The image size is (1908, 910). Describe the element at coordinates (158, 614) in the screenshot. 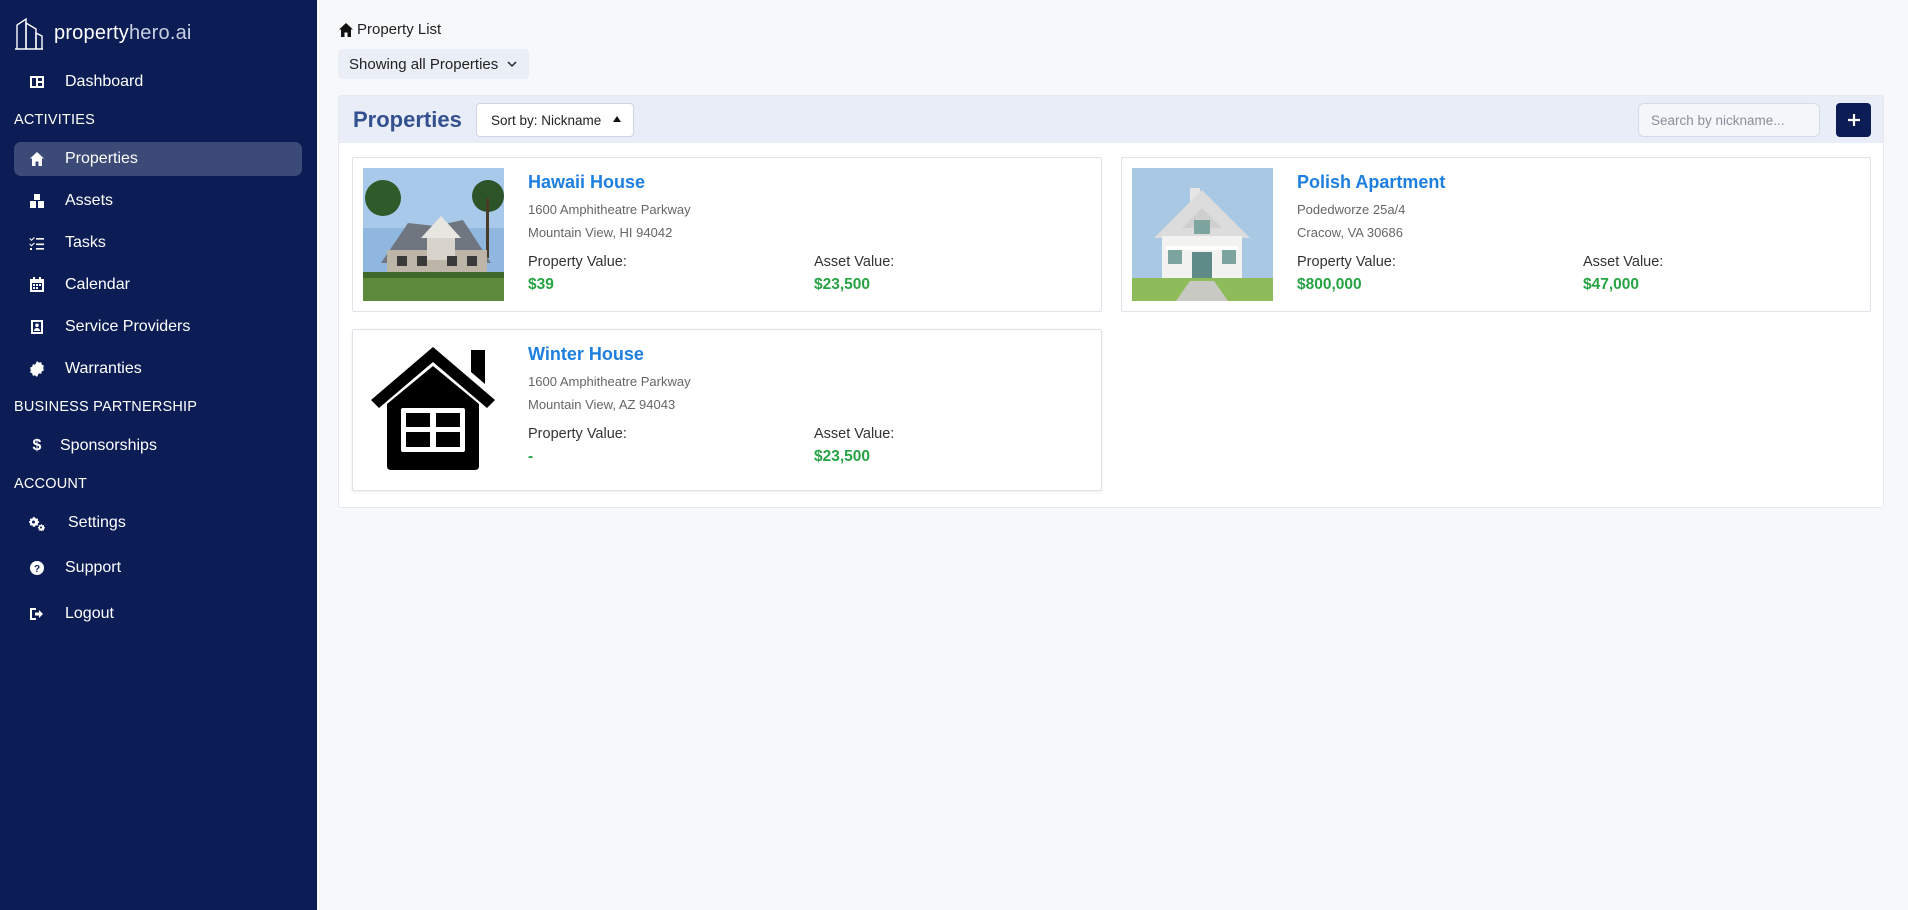

I see `sidebar-item-logout: Logout` at that location.